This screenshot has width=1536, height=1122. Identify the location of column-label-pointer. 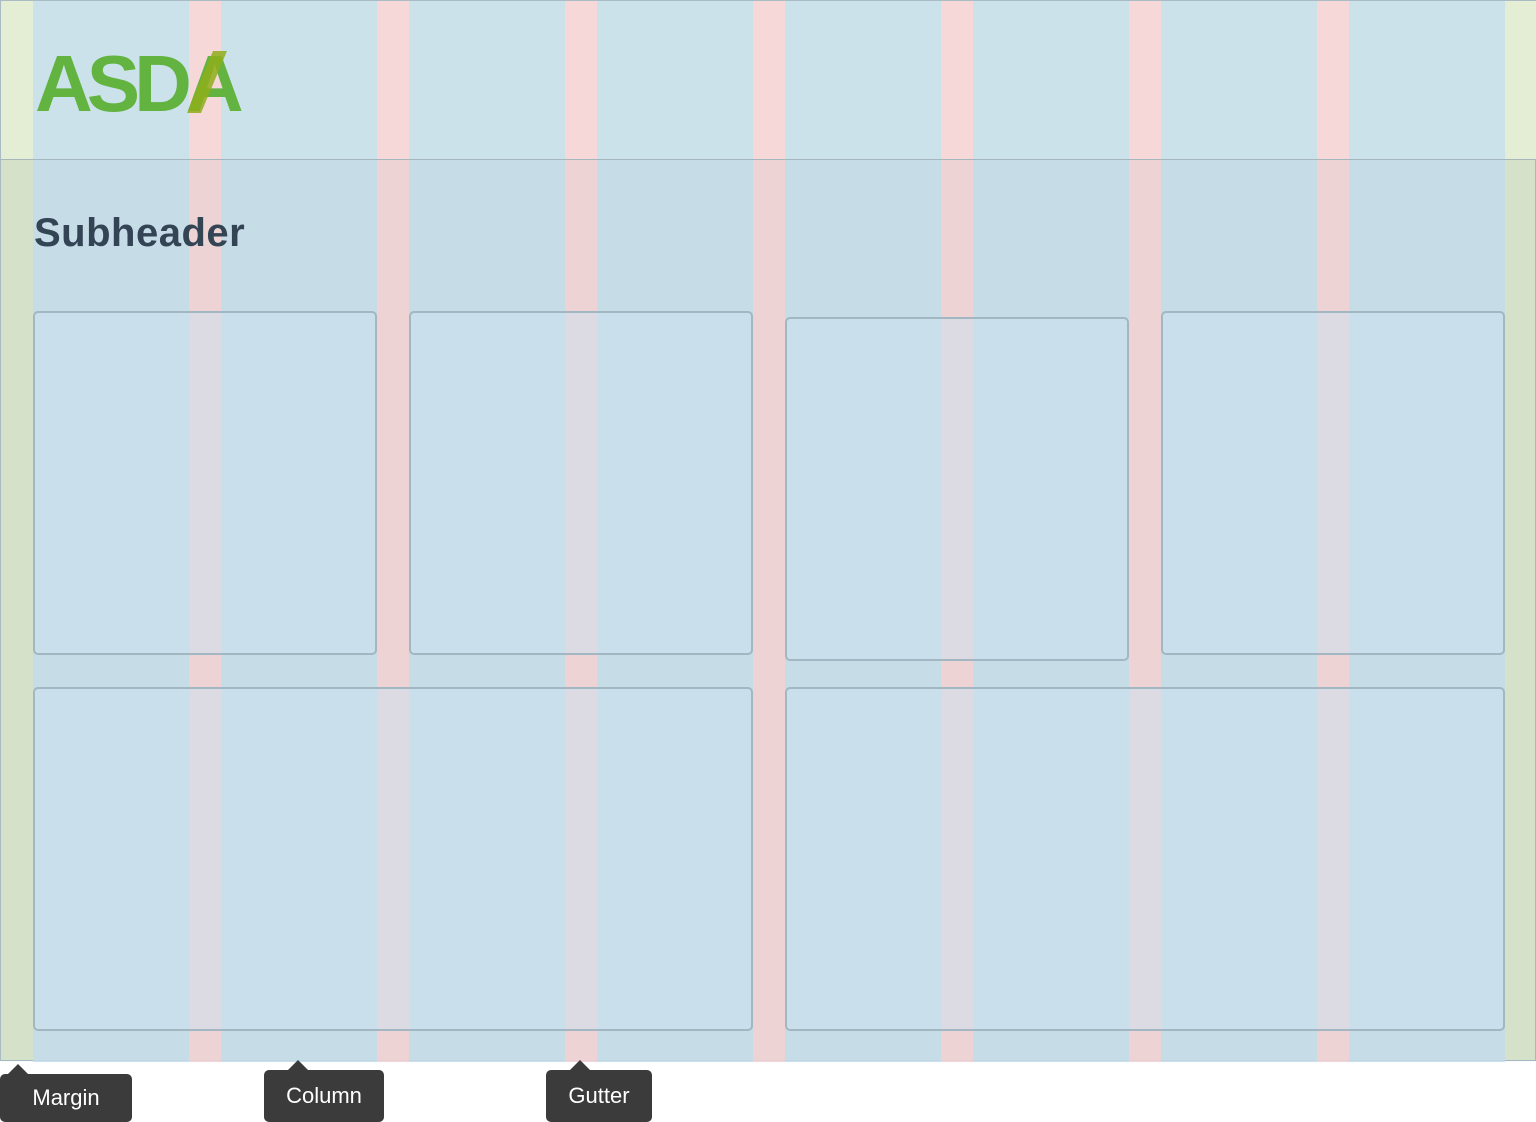
(298, 1065).